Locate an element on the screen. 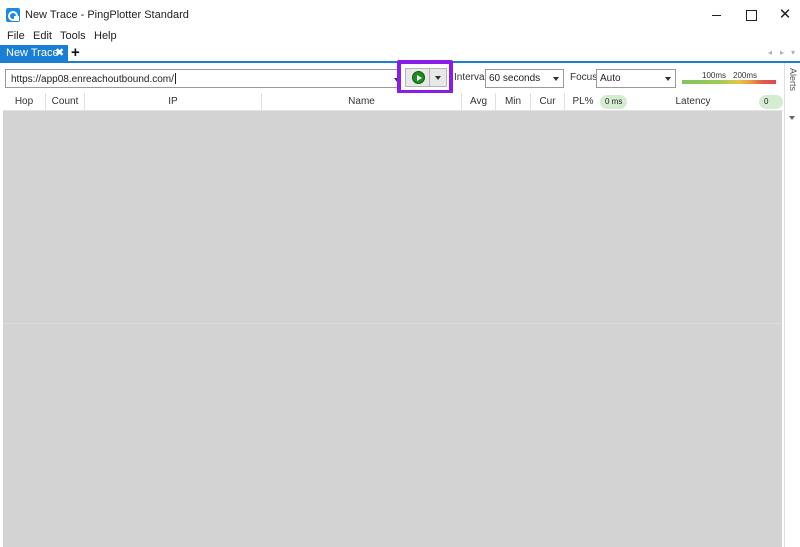  column-hop: Hop is located at coordinates (24, 102).